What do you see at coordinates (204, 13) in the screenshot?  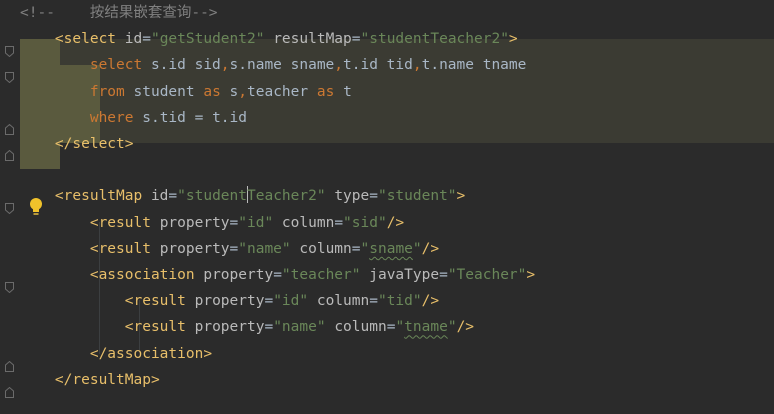 I see `code-token: -->` at bounding box center [204, 13].